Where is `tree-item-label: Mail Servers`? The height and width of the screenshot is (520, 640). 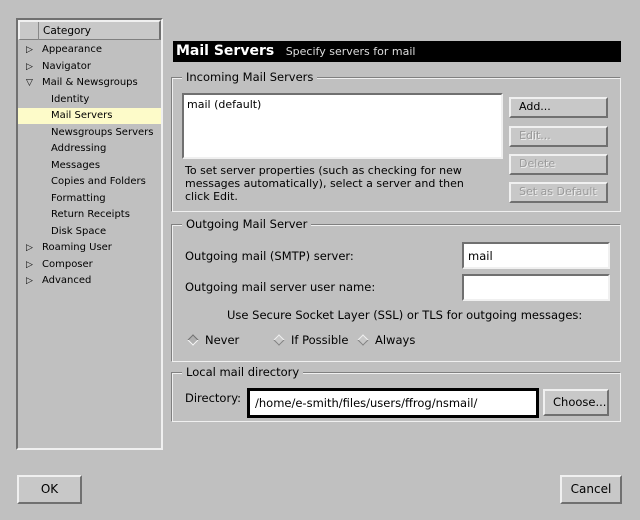
tree-item-label: Mail Servers is located at coordinates (82, 115).